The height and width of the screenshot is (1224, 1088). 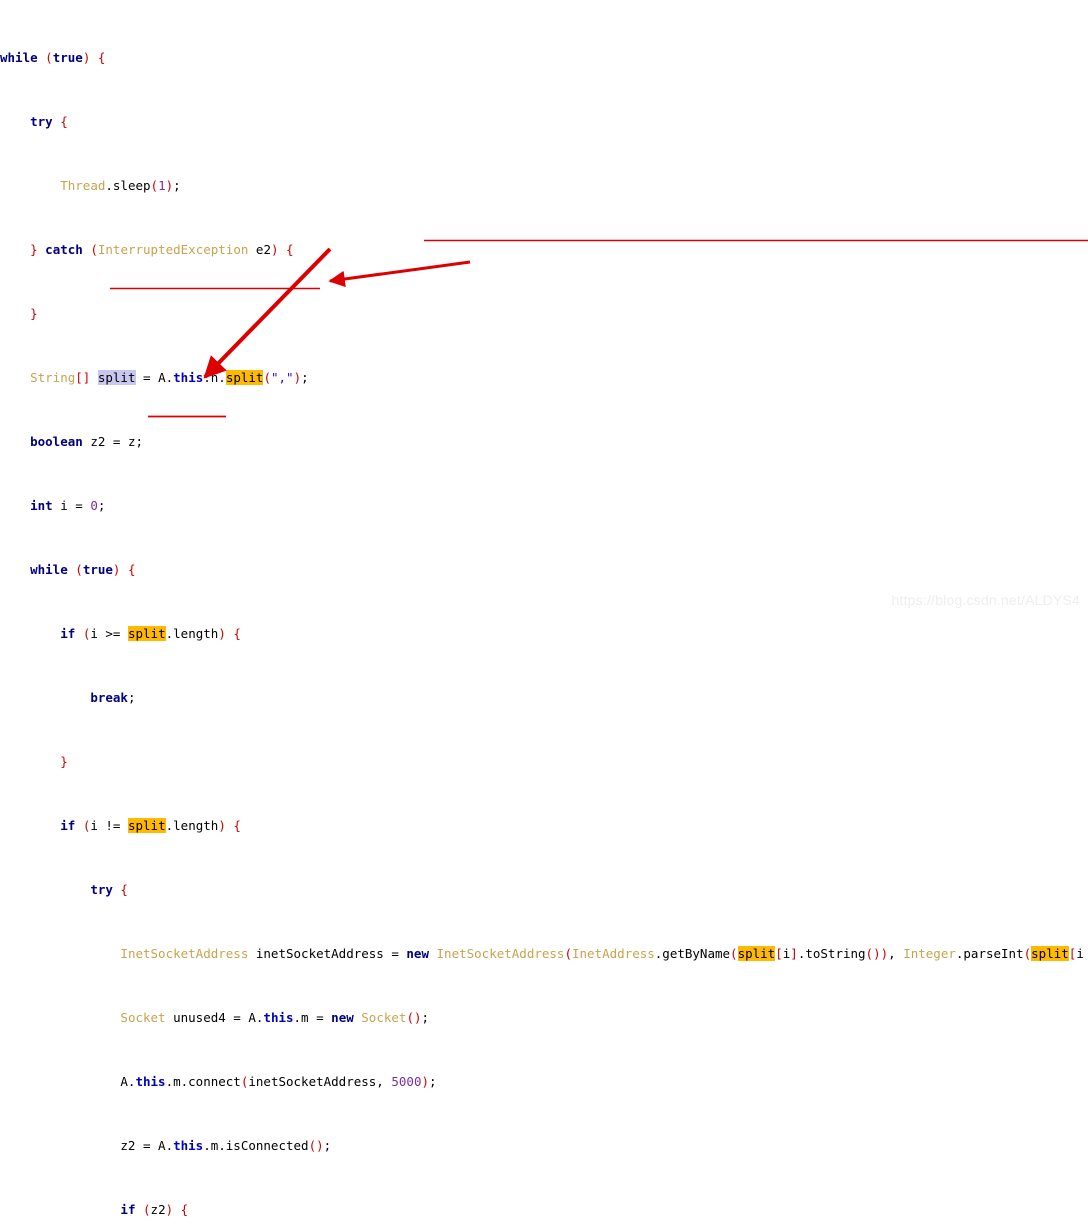 I want to click on code-line: if (i >= split.length) {, so click(x=150, y=633).